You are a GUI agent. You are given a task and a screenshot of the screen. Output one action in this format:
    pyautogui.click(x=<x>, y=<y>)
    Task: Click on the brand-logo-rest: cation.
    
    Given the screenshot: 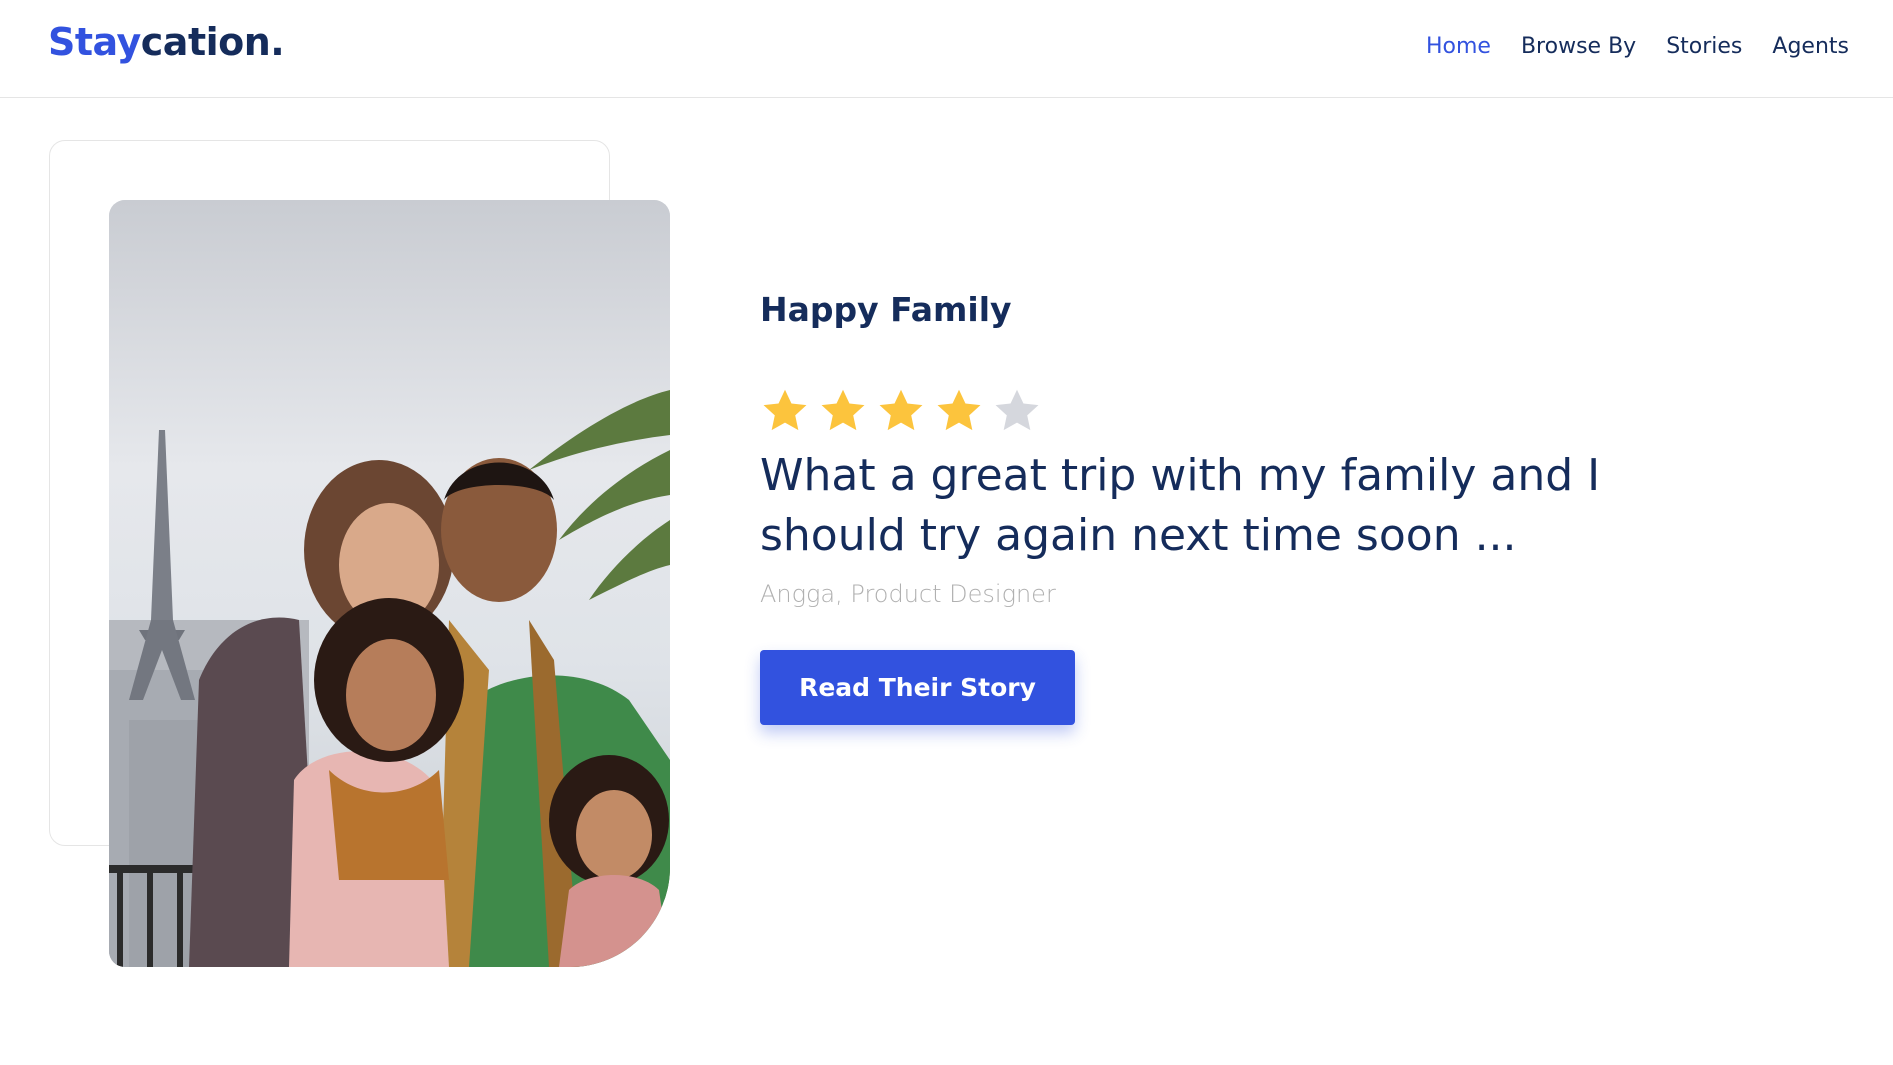 What is the action you would take?
    pyautogui.click(x=212, y=42)
    